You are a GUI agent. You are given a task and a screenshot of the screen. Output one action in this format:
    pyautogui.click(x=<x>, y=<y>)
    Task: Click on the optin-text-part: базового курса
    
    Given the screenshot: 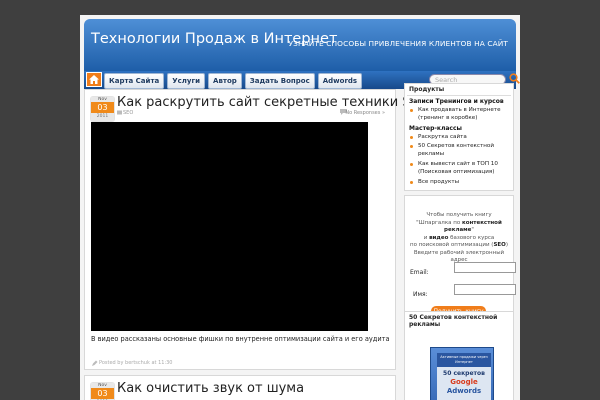 What is the action you would take?
    pyautogui.click(x=471, y=237)
    